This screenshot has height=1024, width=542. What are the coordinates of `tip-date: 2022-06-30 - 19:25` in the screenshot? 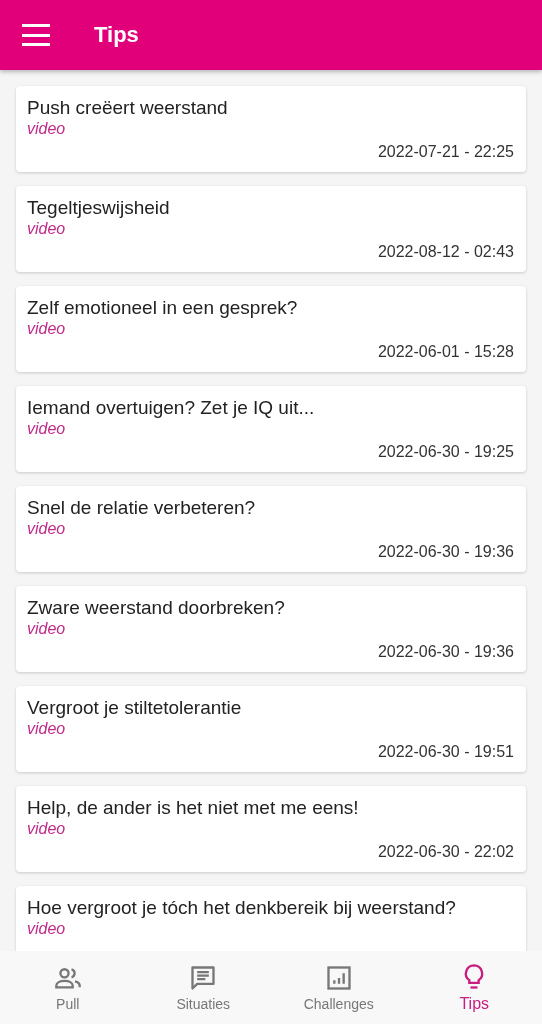 It's located at (445, 452).